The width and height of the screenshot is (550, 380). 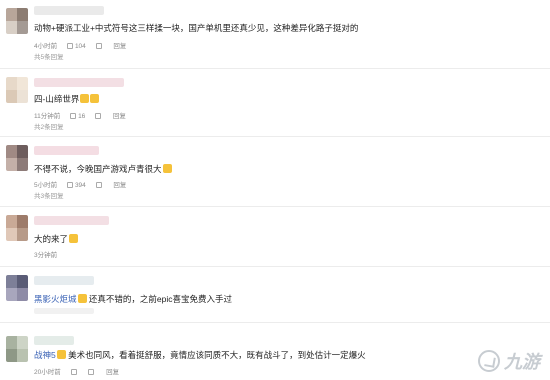 I want to click on comment-meta: 20小时前 回复, so click(x=80, y=371).